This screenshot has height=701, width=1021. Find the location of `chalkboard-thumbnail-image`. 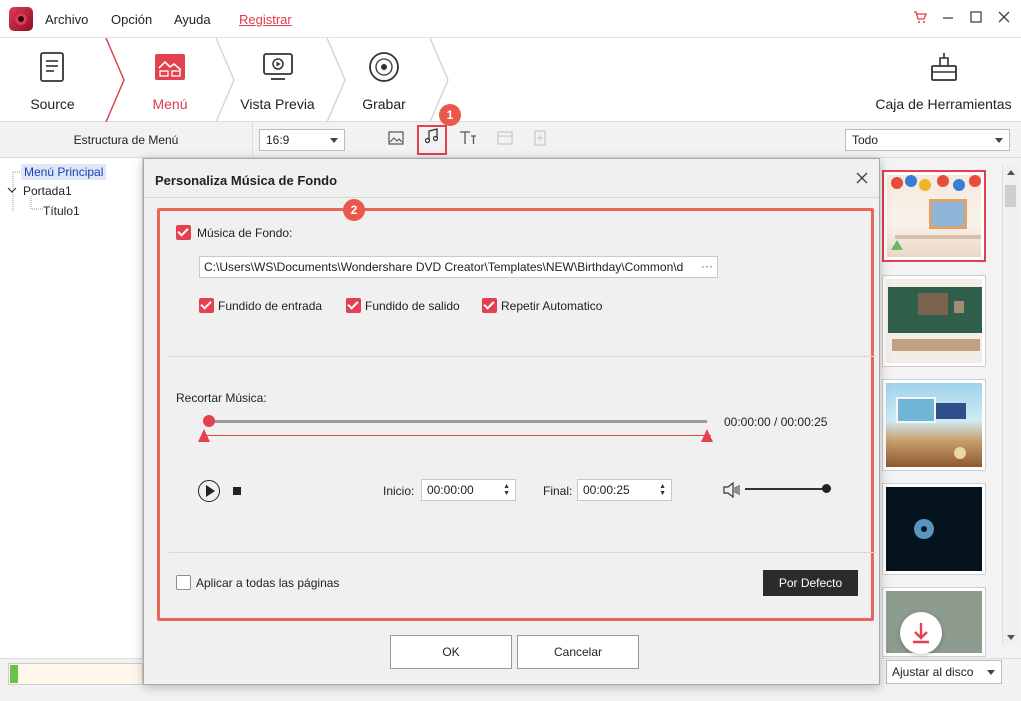

chalkboard-thumbnail-image is located at coordinates (935, 319).